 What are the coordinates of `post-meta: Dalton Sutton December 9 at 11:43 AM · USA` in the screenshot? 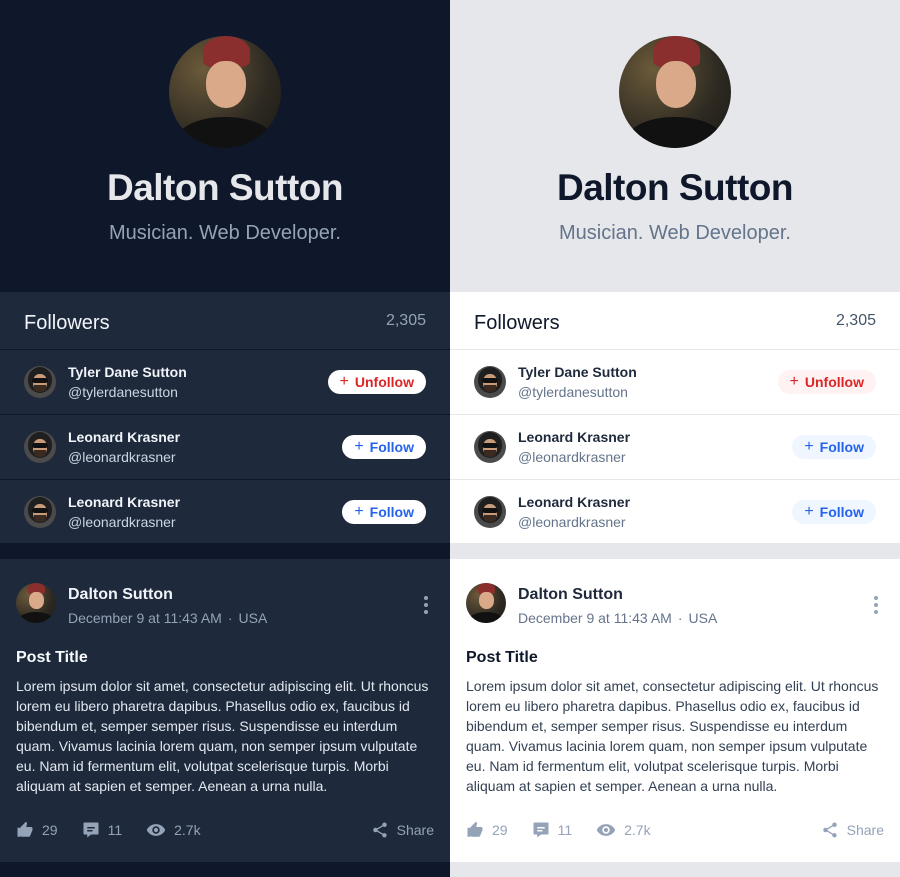 It's located at (243, 605).